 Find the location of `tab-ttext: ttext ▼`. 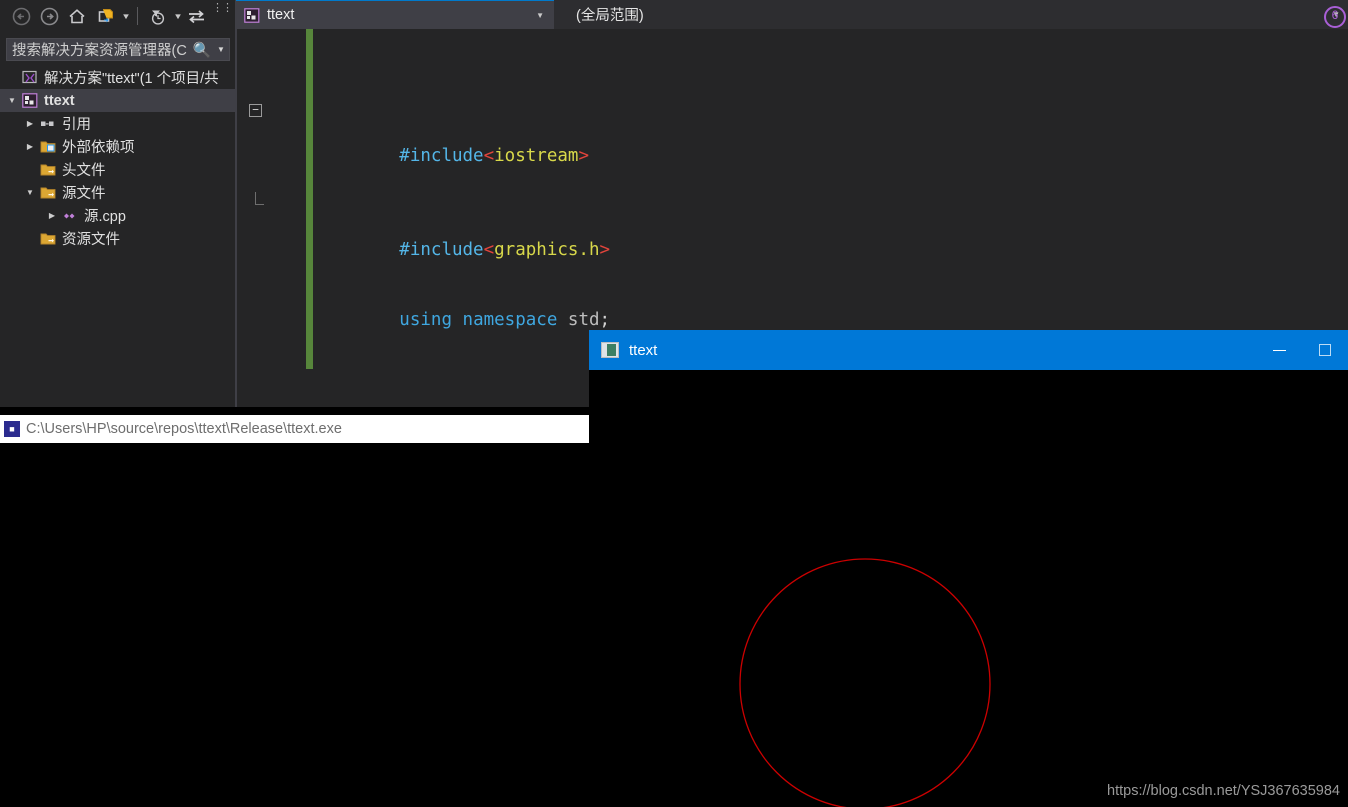

tab-ttext: ttext ▼ is located at coordinates (395, 14).